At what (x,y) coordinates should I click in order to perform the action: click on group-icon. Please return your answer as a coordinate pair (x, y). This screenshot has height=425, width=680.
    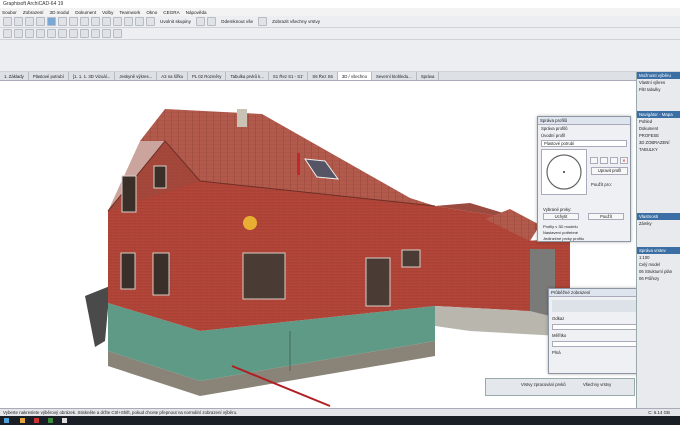
    Looking at the image, I should click on (211, 21).